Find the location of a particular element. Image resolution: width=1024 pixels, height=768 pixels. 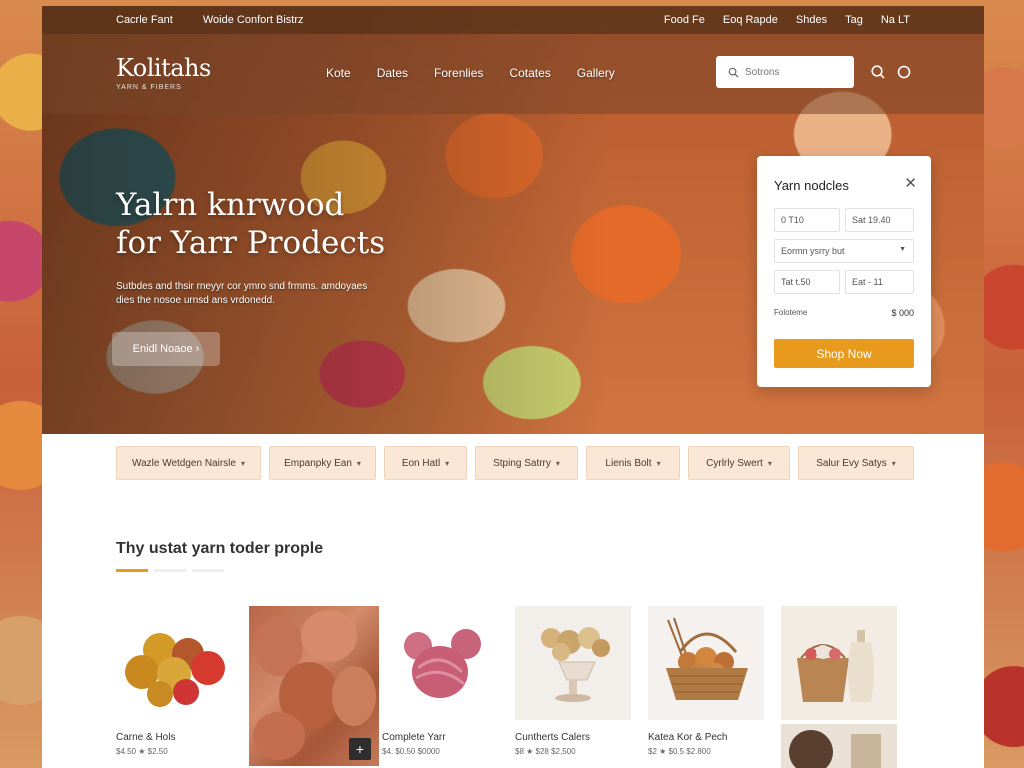

filter-chip: Salur Evy Satys ▾ is located at coordinates (856, 463).